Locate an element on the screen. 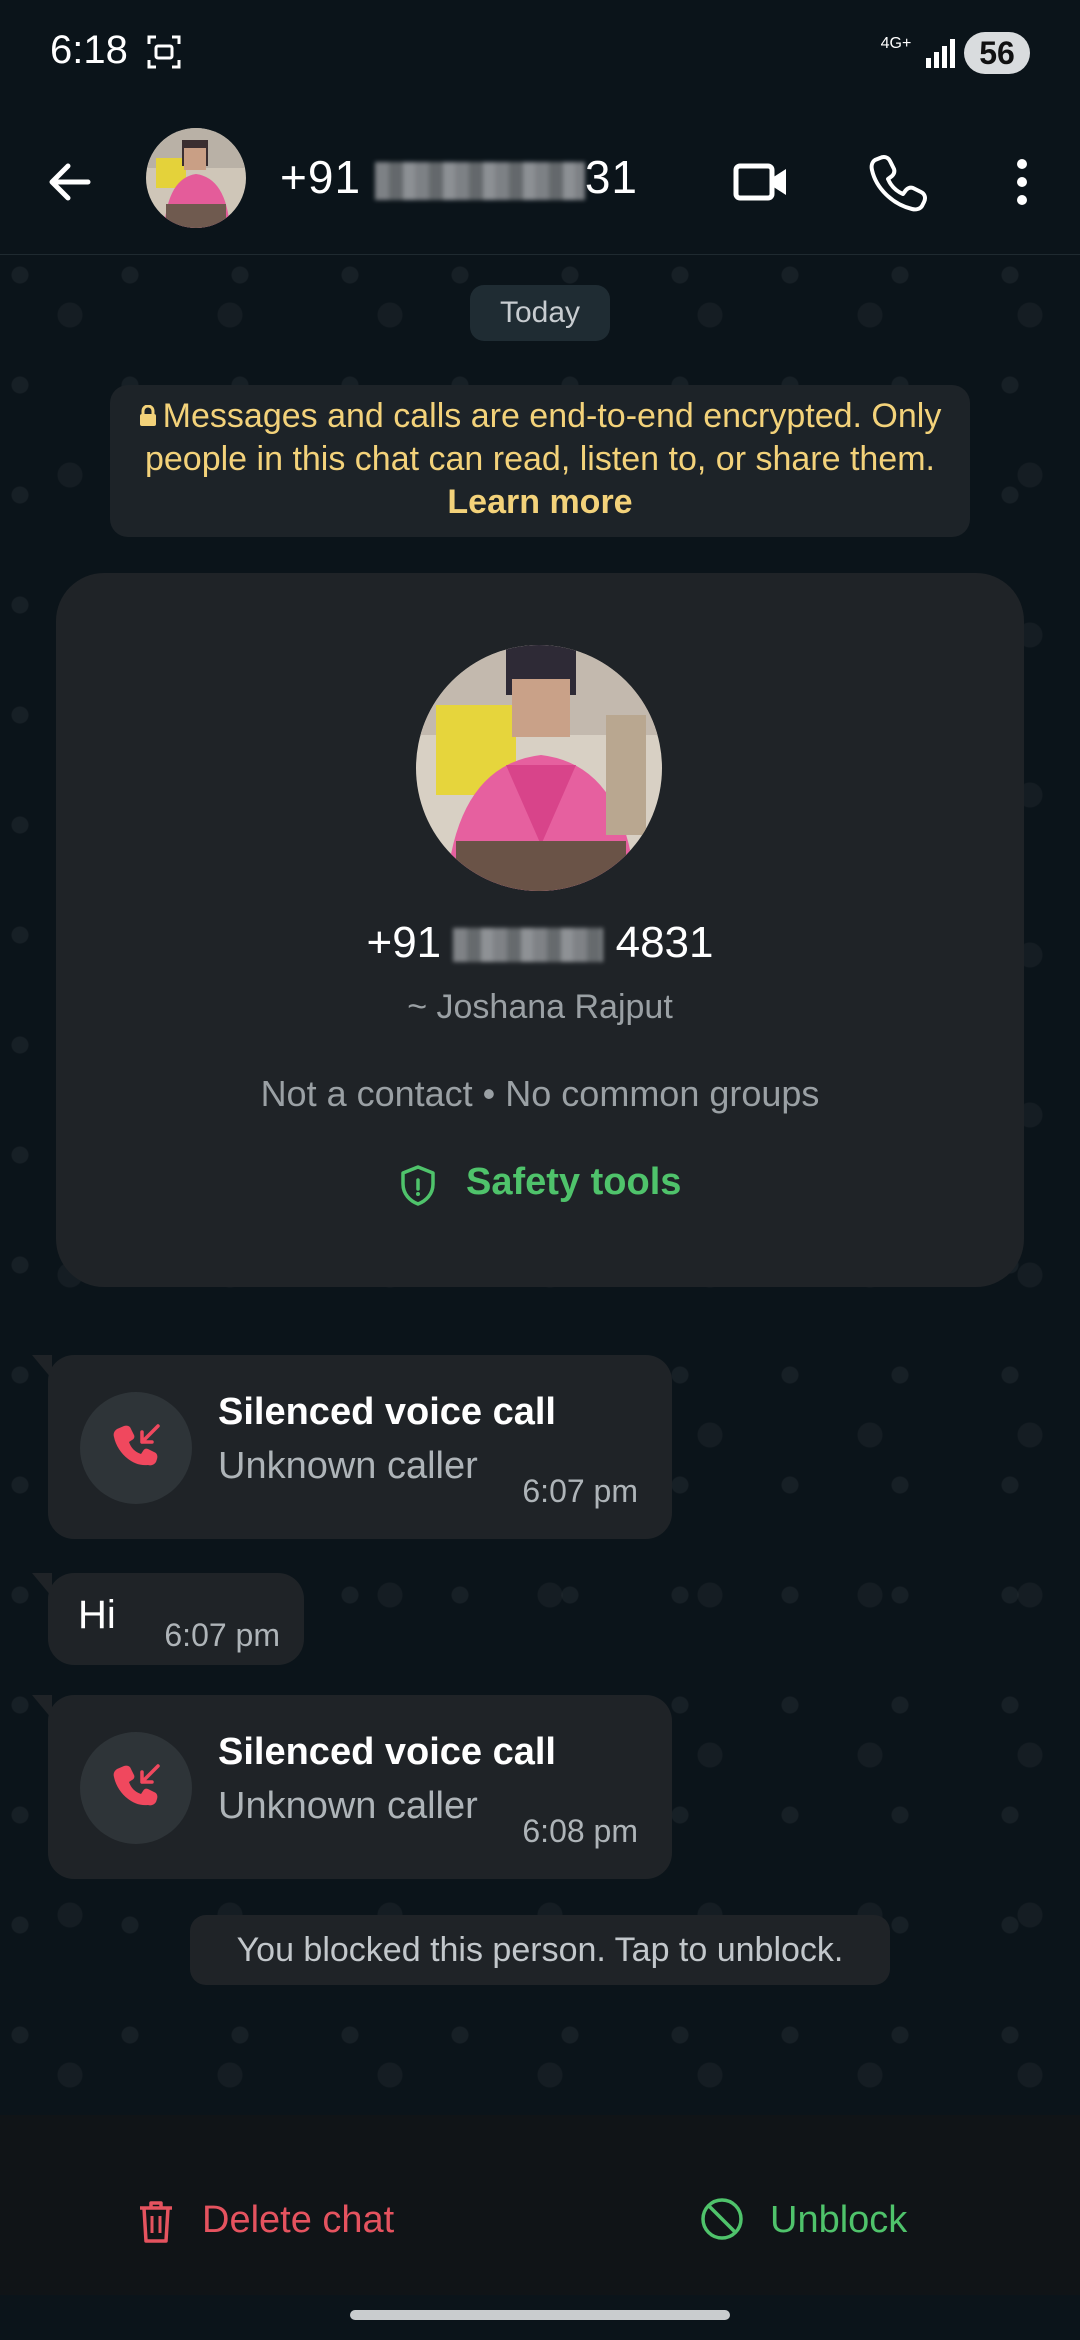  profile-number: +91 4831 is located at coordinates (540, 943).